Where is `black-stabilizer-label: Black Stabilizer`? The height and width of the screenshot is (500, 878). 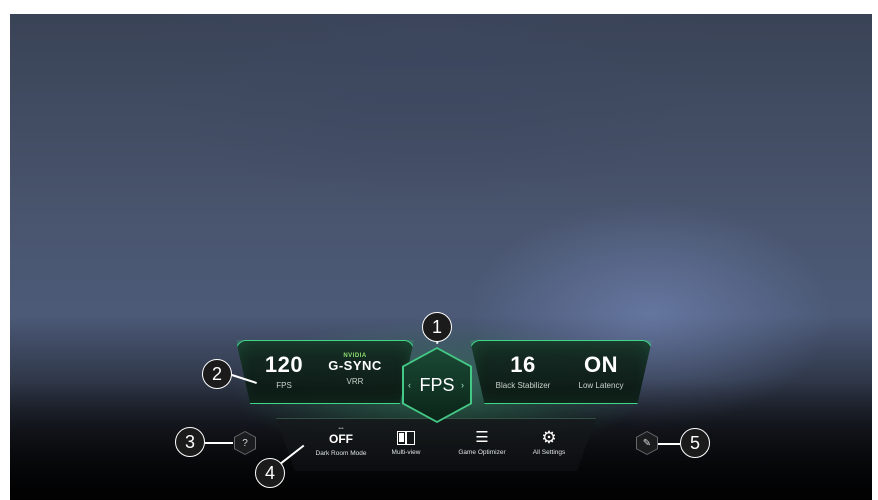
black-stabilizer-label: Black Stabilizer is located at coordinates (523, 385).